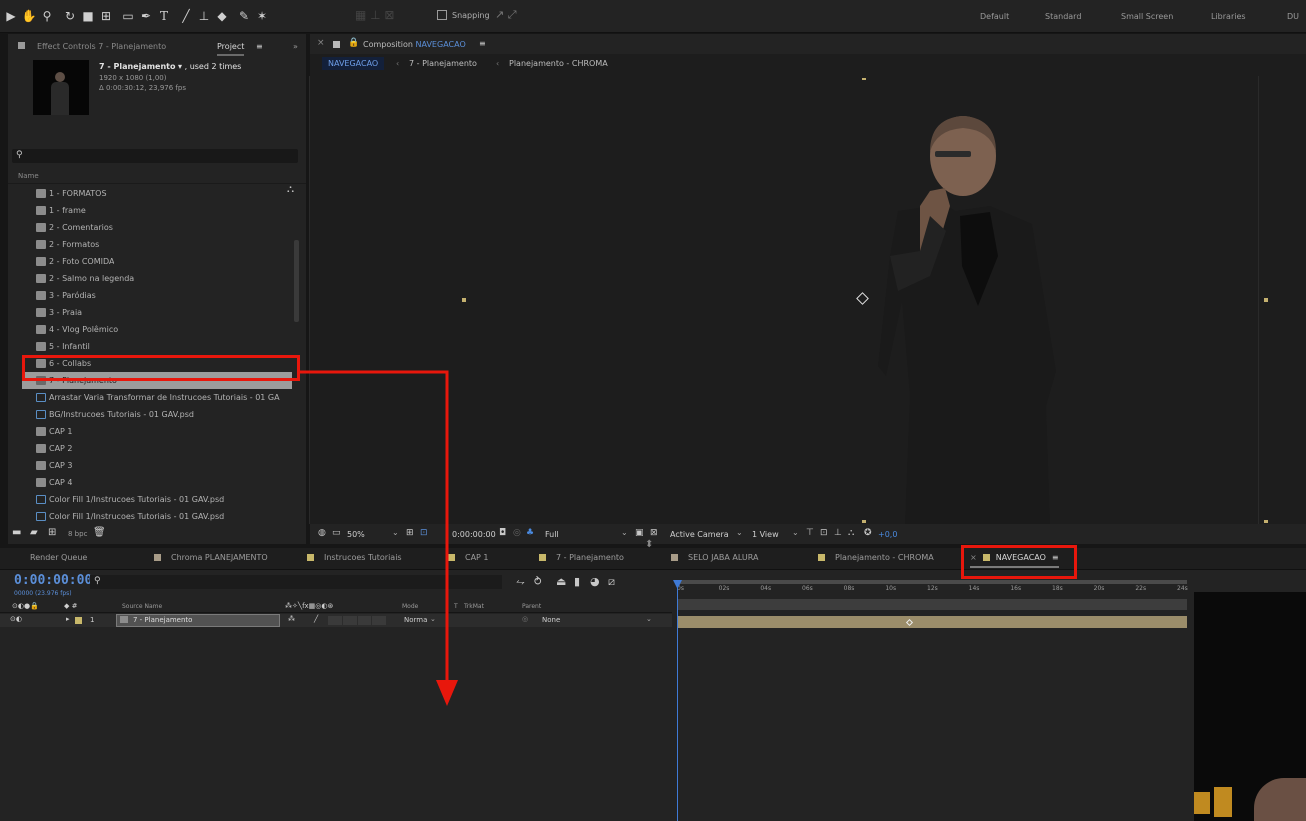 This screenshot has height=821, width=1306. Describe the element at coordinates (353, 43) in the screenshot. I see `lock-icon: 🔒` at that location.